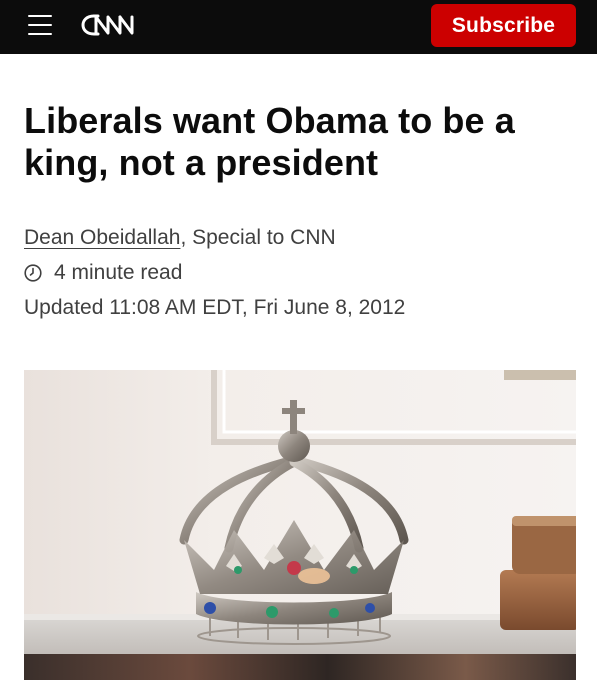  I want to click on author-link: Dean Obeidallah, so click(102, 237).